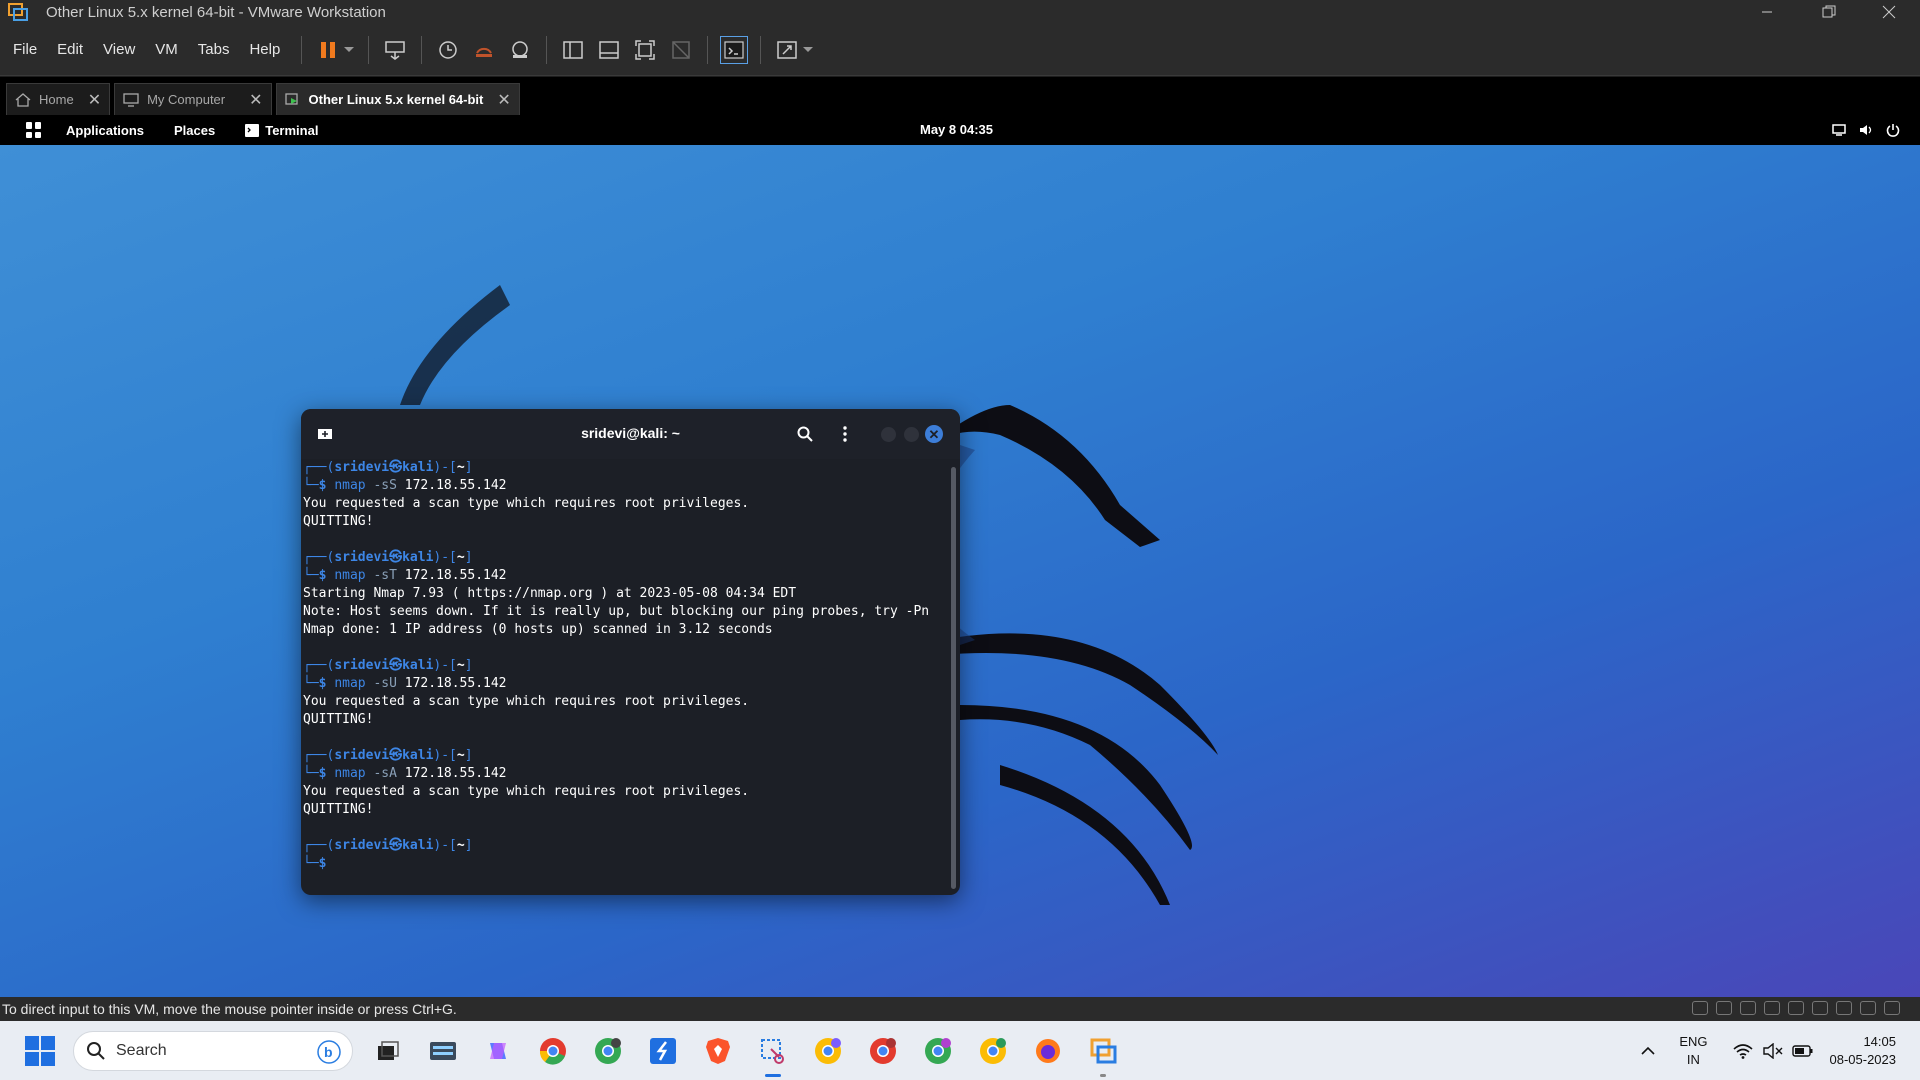  Describe the element at coordinates (40, 1050) in the screenshot. I see `windows-start-icon` at that location.